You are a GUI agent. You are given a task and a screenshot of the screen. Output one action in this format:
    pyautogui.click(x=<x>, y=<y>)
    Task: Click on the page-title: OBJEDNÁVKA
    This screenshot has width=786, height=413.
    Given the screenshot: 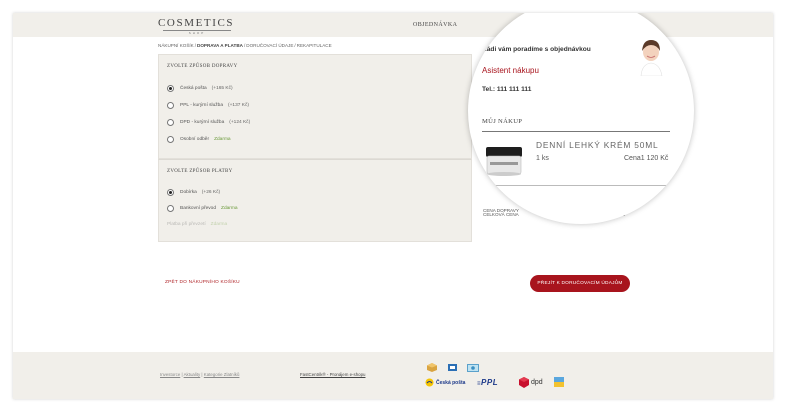 What is the action you would take?
    pyautogui.click(x=435, y=25)
    